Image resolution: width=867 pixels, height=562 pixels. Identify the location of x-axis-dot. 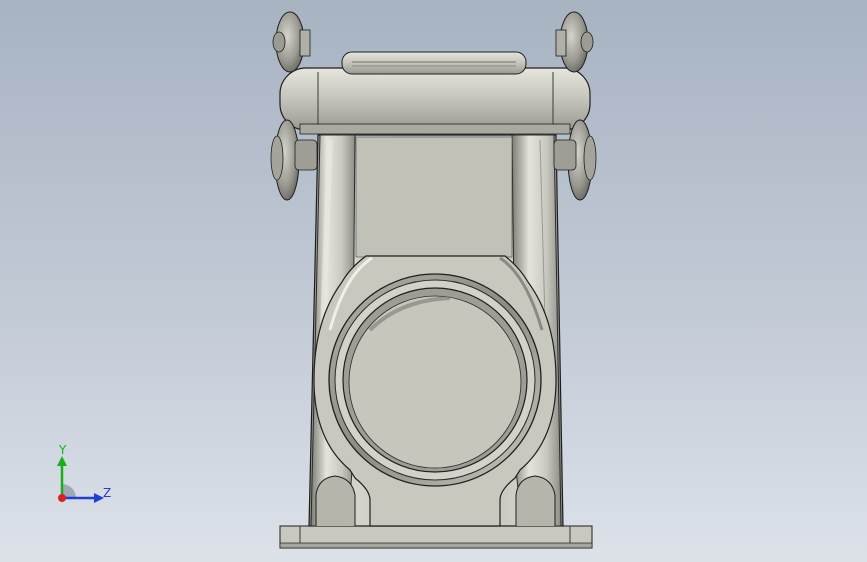
(62, 498).